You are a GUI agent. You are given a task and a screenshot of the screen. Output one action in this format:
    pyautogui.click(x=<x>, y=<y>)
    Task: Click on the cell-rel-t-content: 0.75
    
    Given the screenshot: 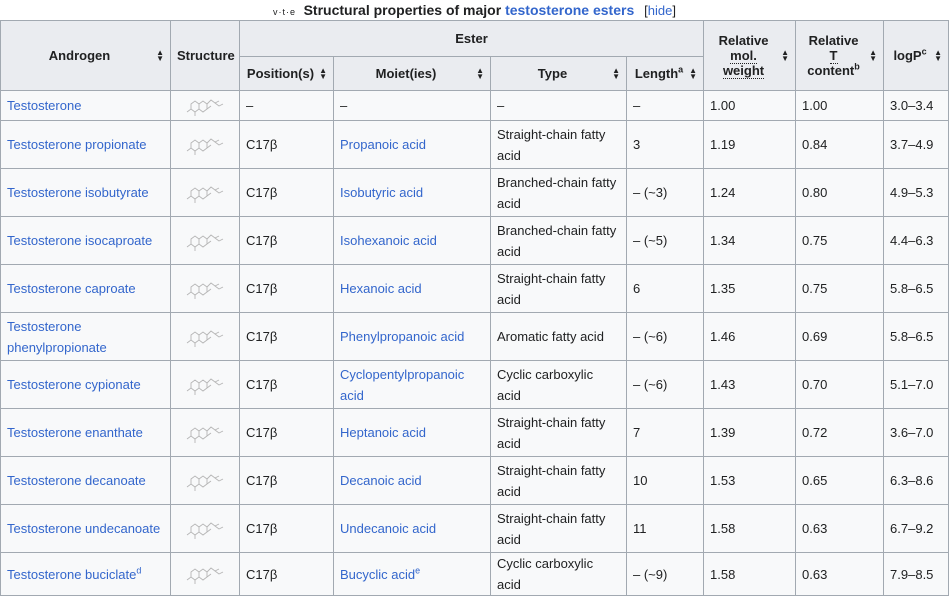 What is the action you would take?
    pyautogui.click(x=840, y=240)
    